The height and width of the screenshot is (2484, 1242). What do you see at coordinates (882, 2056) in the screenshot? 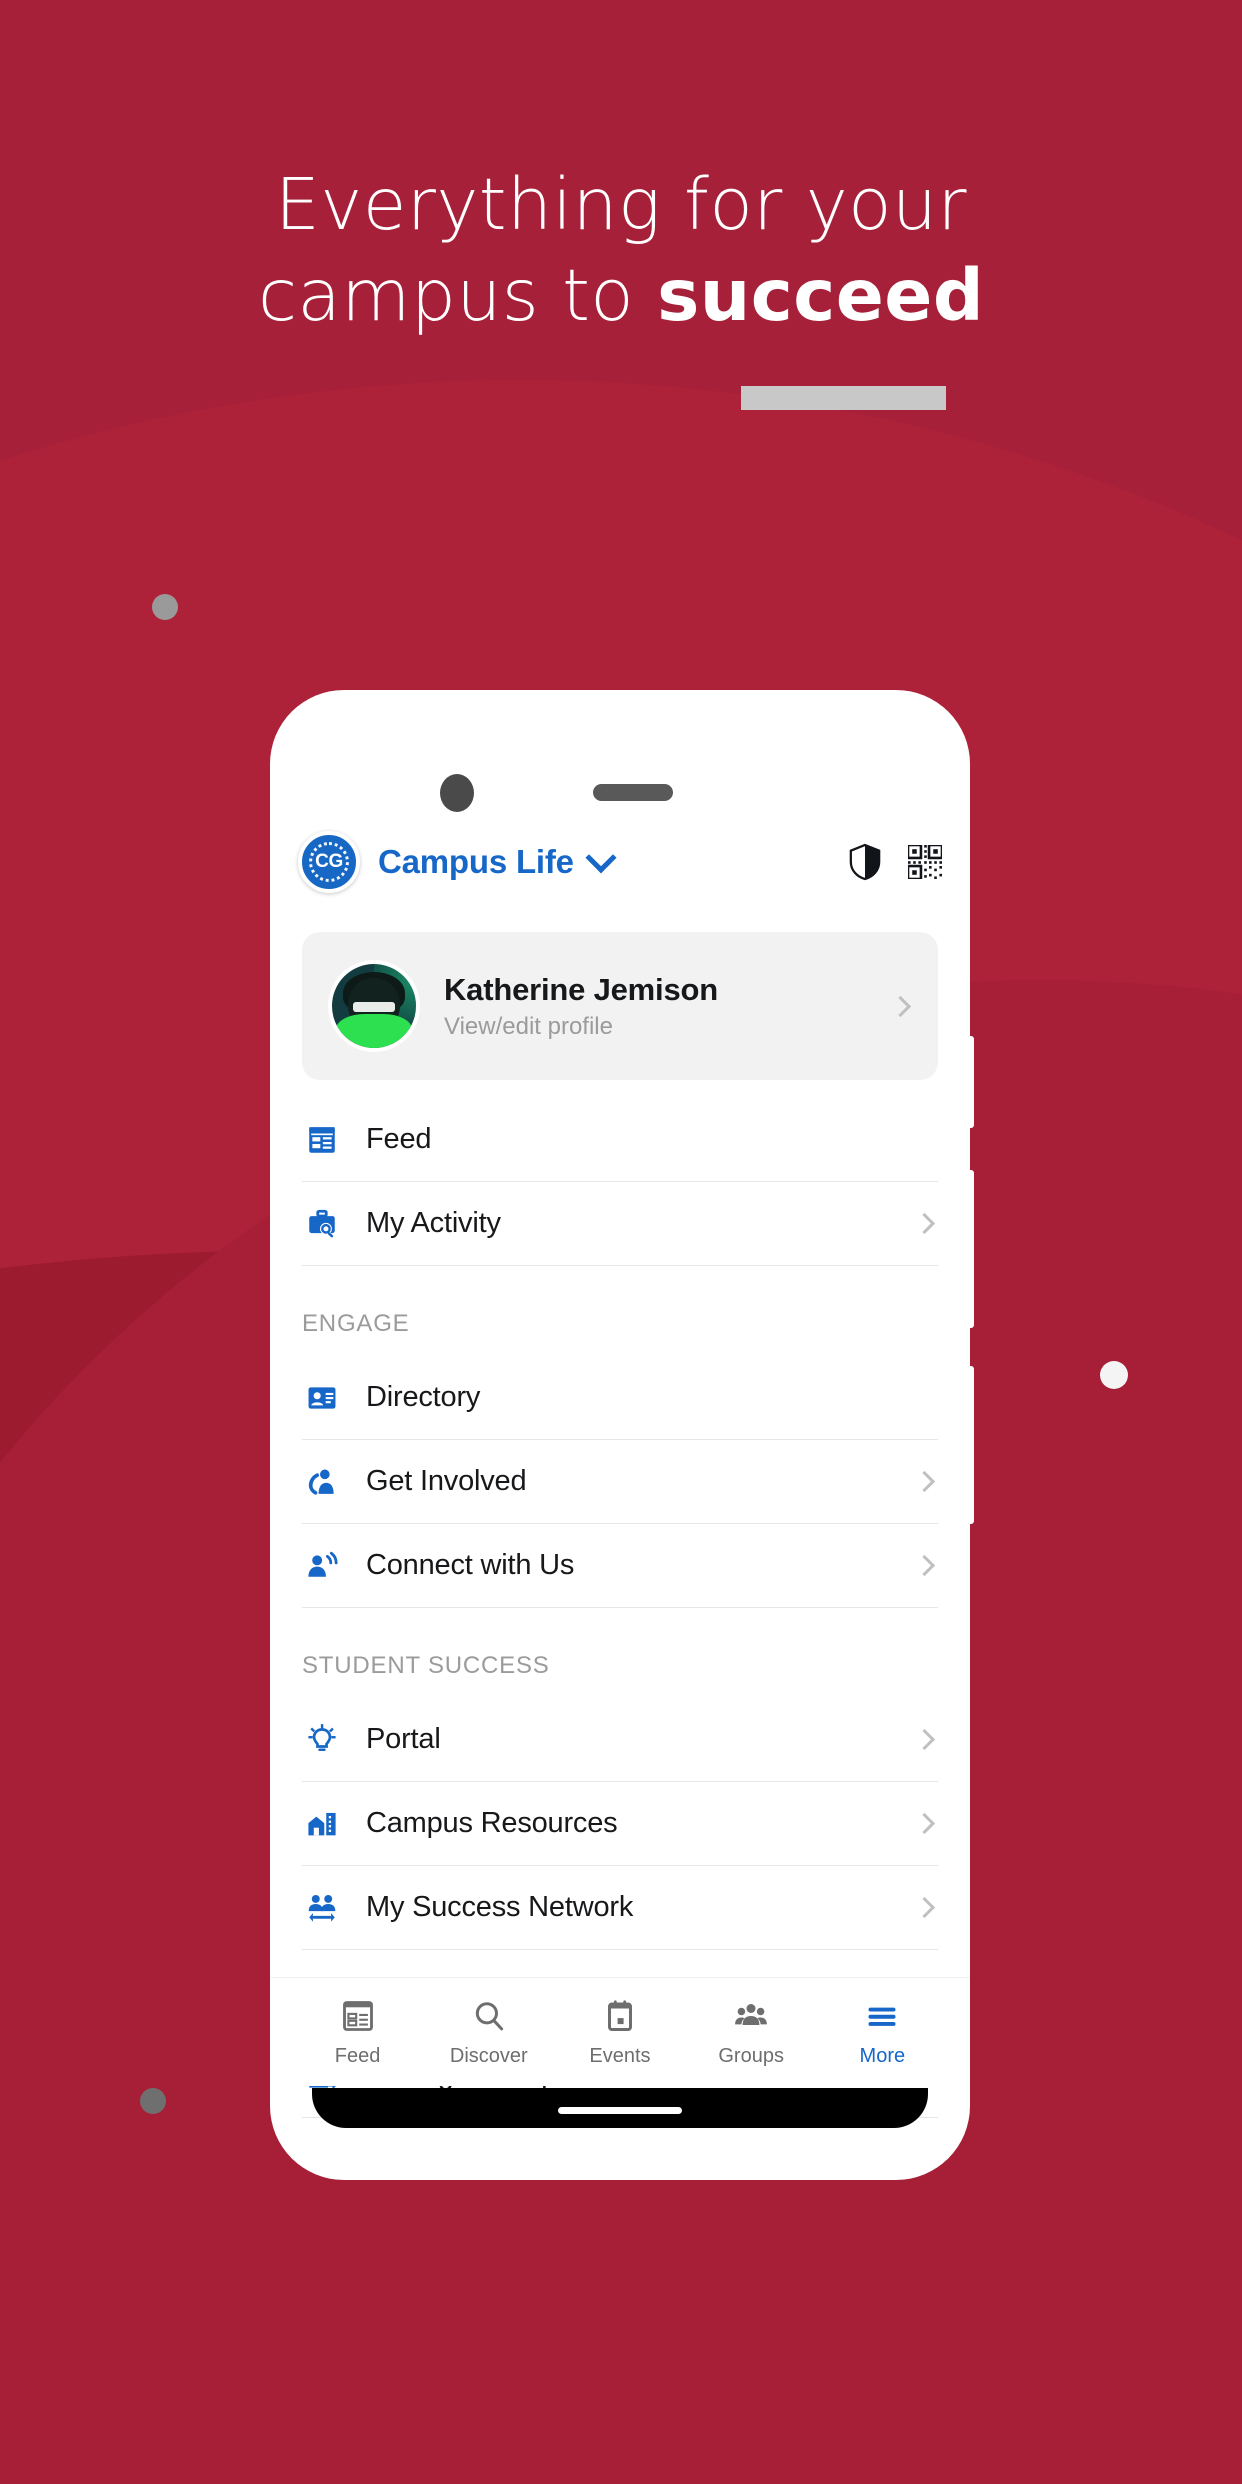
I see `tab-label: More` at bounding box center [882, 2056].